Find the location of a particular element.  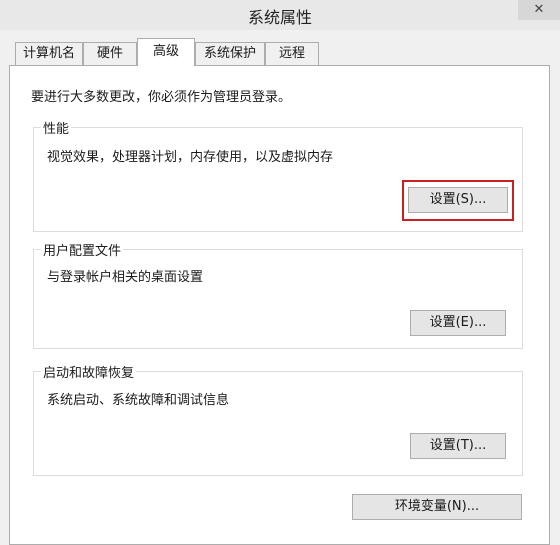

tab-remote: 远程 is located at coordinates (292, 53).